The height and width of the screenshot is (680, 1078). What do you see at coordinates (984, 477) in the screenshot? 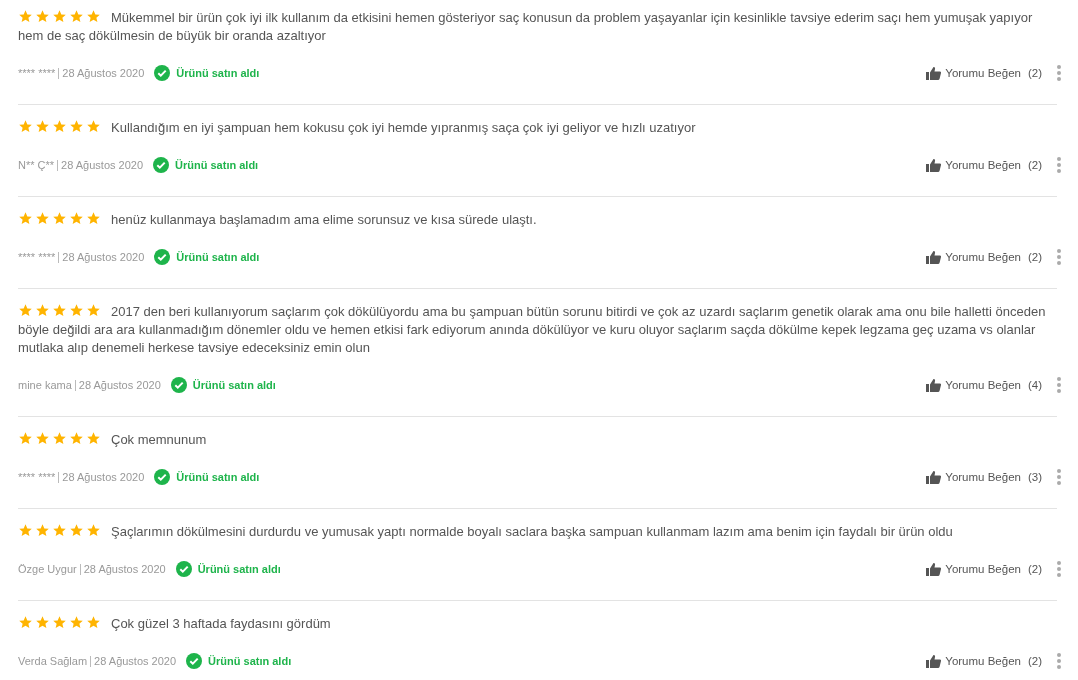
I see `like-review-button: Yorumu Beğen (3)` at bounding box center [984, 477].